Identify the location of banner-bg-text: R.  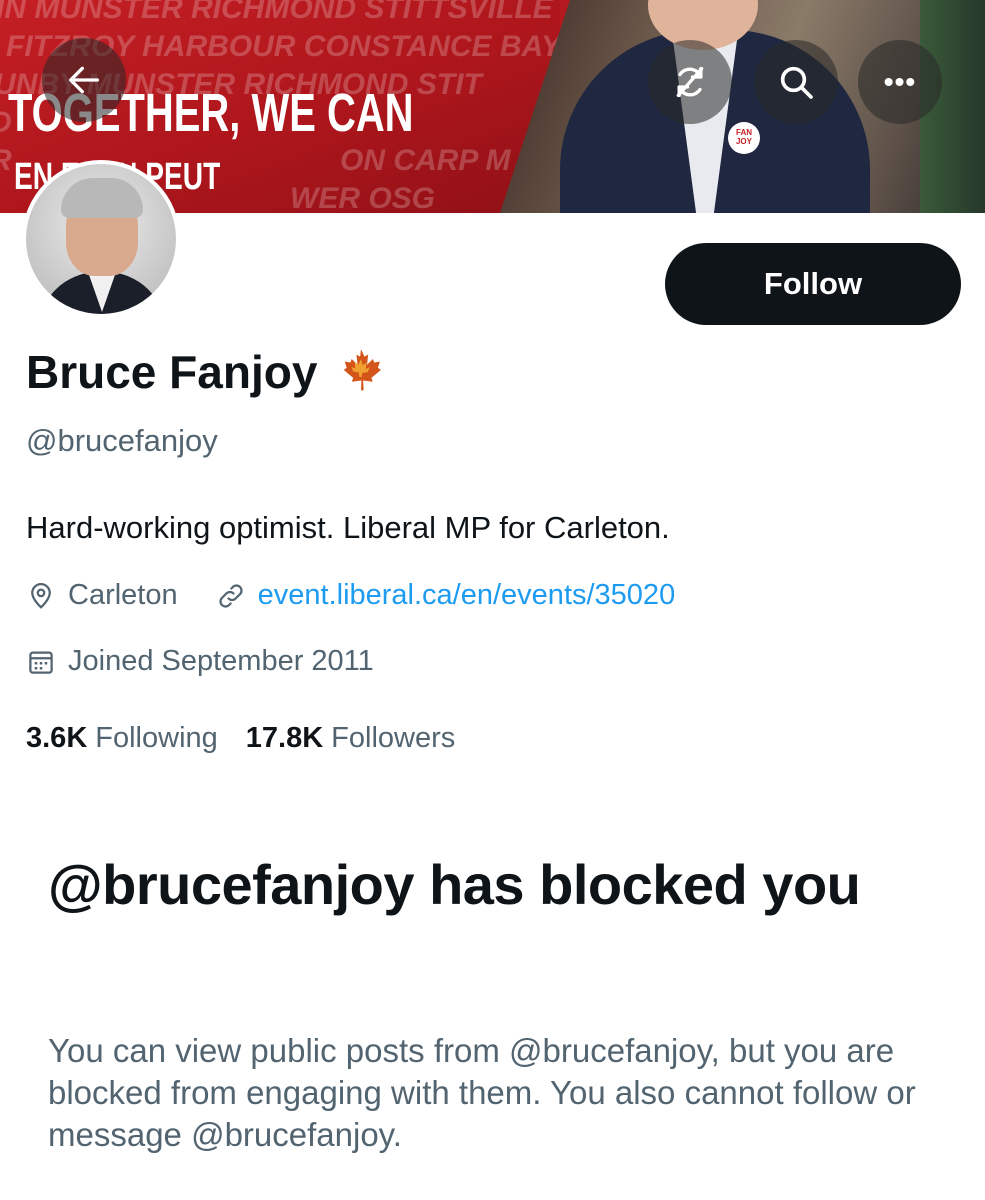
(6, 161).